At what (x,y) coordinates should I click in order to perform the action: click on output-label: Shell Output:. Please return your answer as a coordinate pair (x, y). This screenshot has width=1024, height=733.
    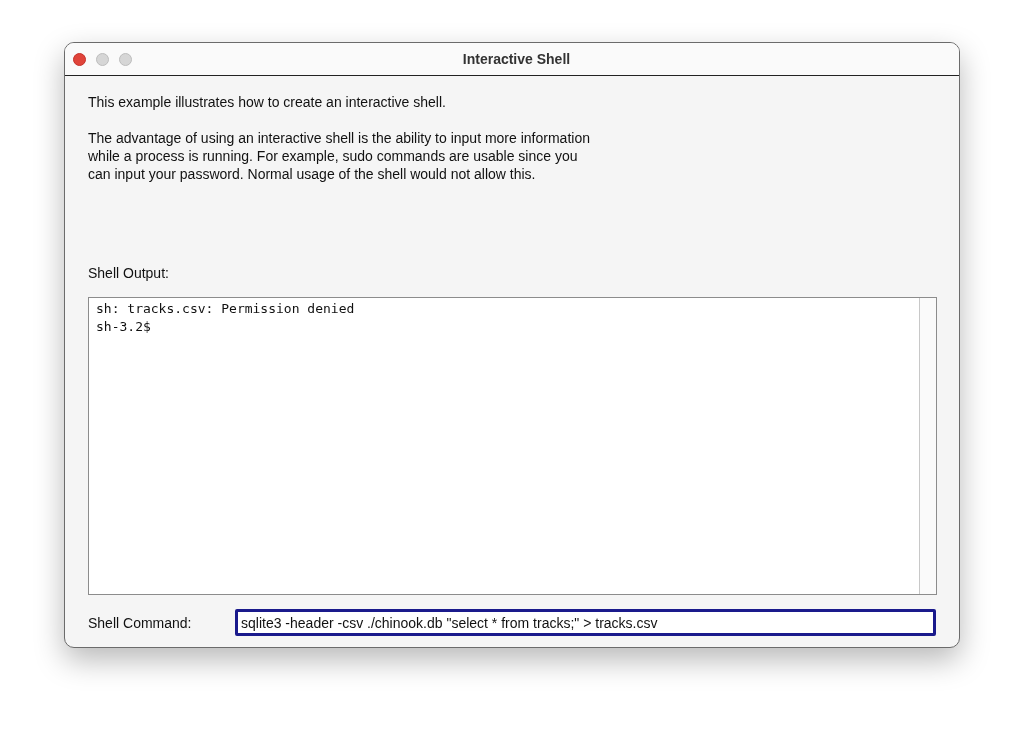
    Looking at the image, I should click on (129, 273).